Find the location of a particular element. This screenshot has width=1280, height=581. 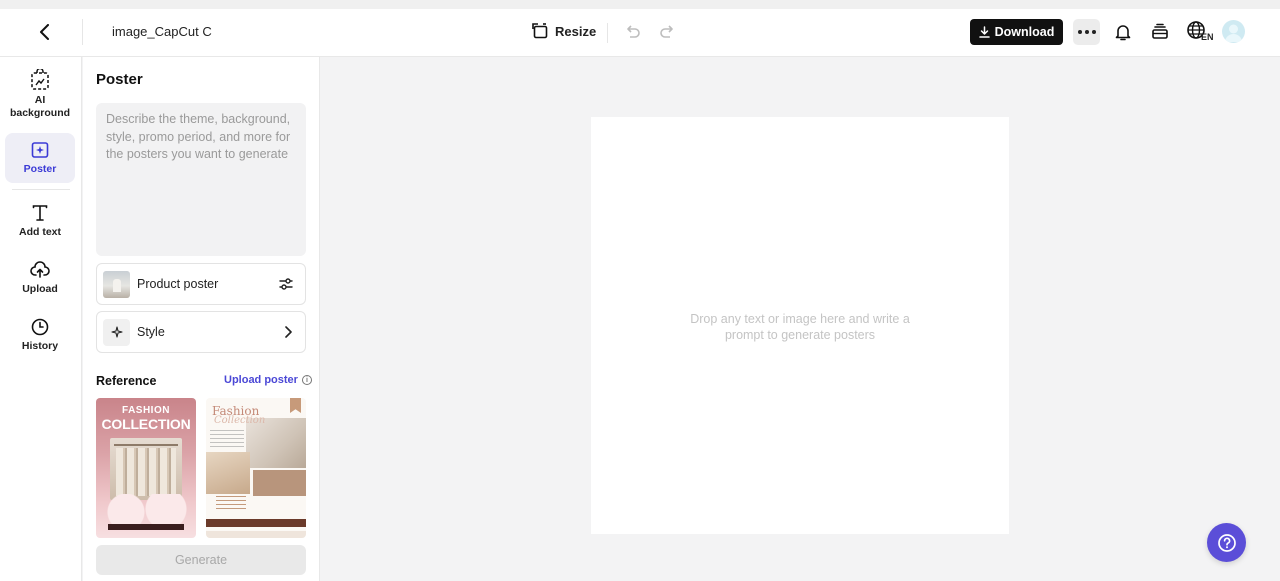

ribbon-decoration is located at coordinates (295, 405).